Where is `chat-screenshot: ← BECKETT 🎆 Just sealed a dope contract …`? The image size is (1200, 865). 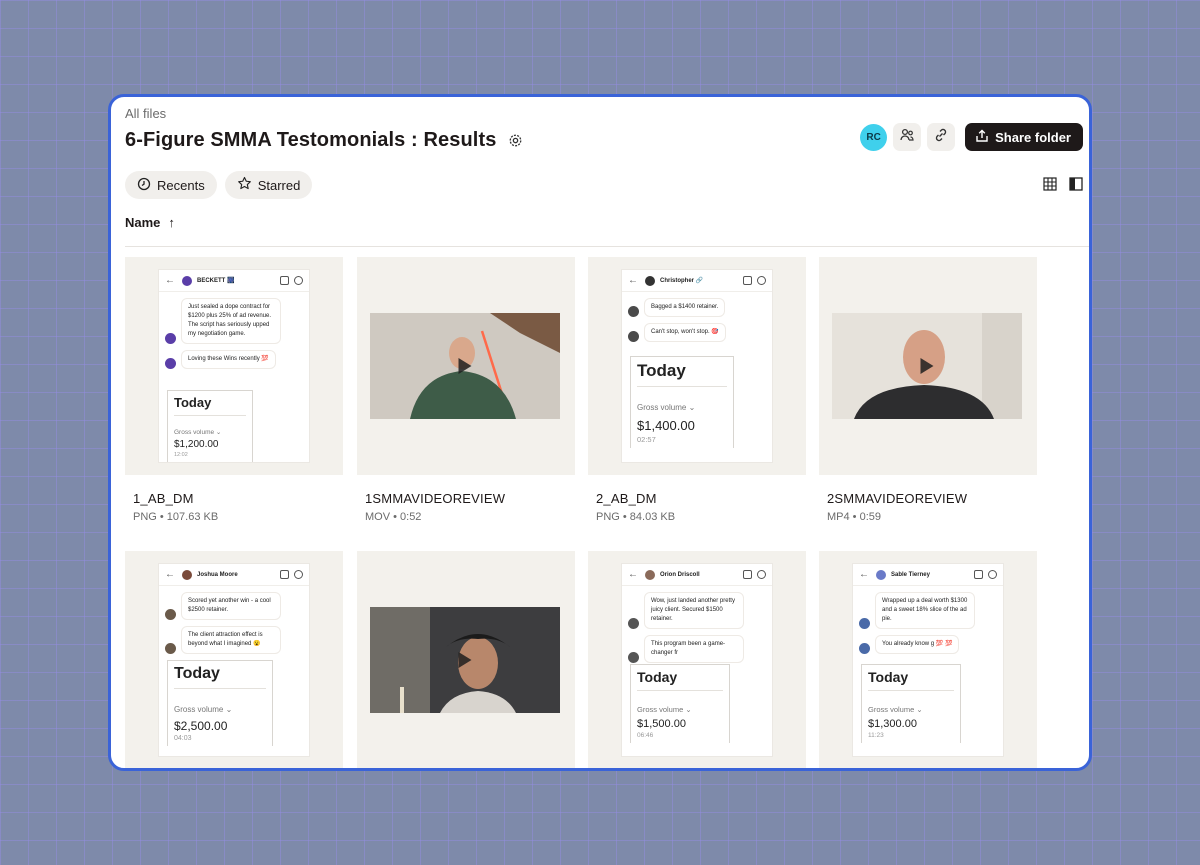 chat-screenshot: ← BECKETT 🎆 Just sealed a dope contract … is located at coordinates (234, 366).